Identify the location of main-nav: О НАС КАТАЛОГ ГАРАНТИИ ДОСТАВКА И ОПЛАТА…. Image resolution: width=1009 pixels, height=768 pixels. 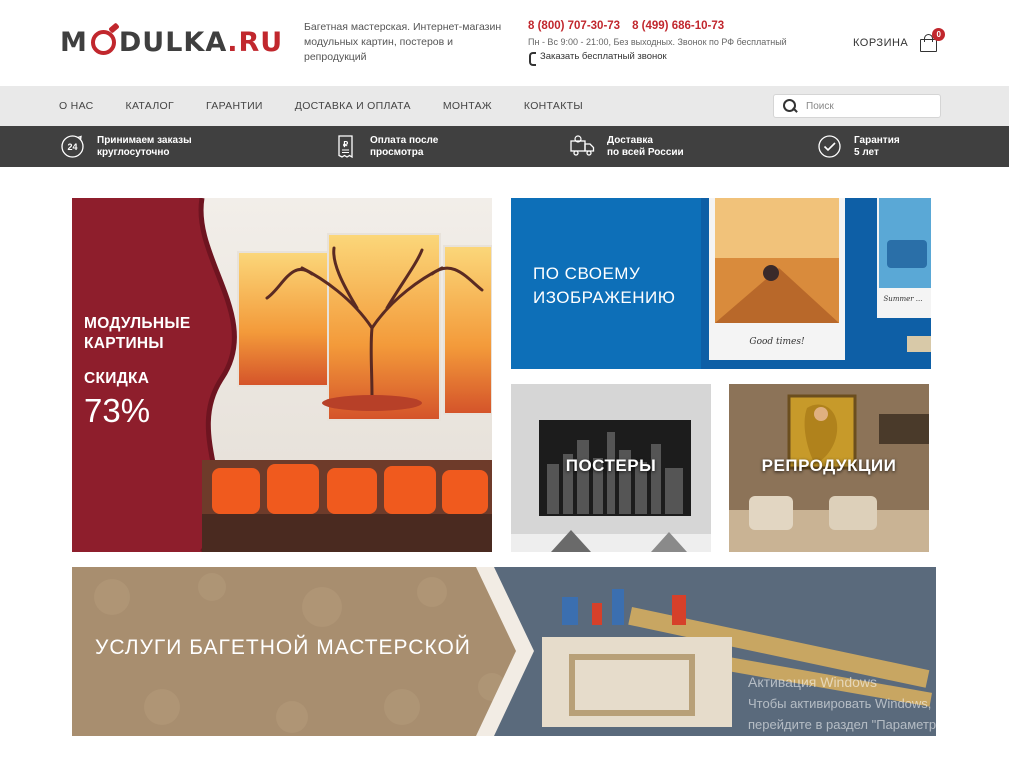
(504, 106).